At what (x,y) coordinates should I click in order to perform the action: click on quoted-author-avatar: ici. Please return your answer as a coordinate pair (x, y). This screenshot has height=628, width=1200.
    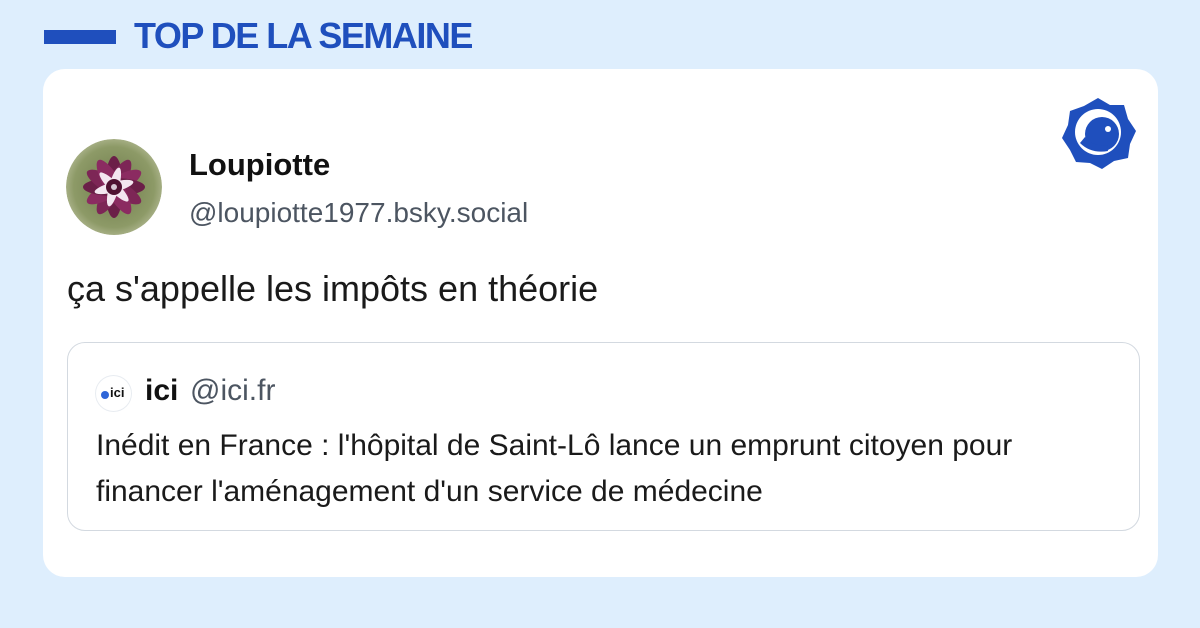
    Looking at the image, I should click on (113, 393).